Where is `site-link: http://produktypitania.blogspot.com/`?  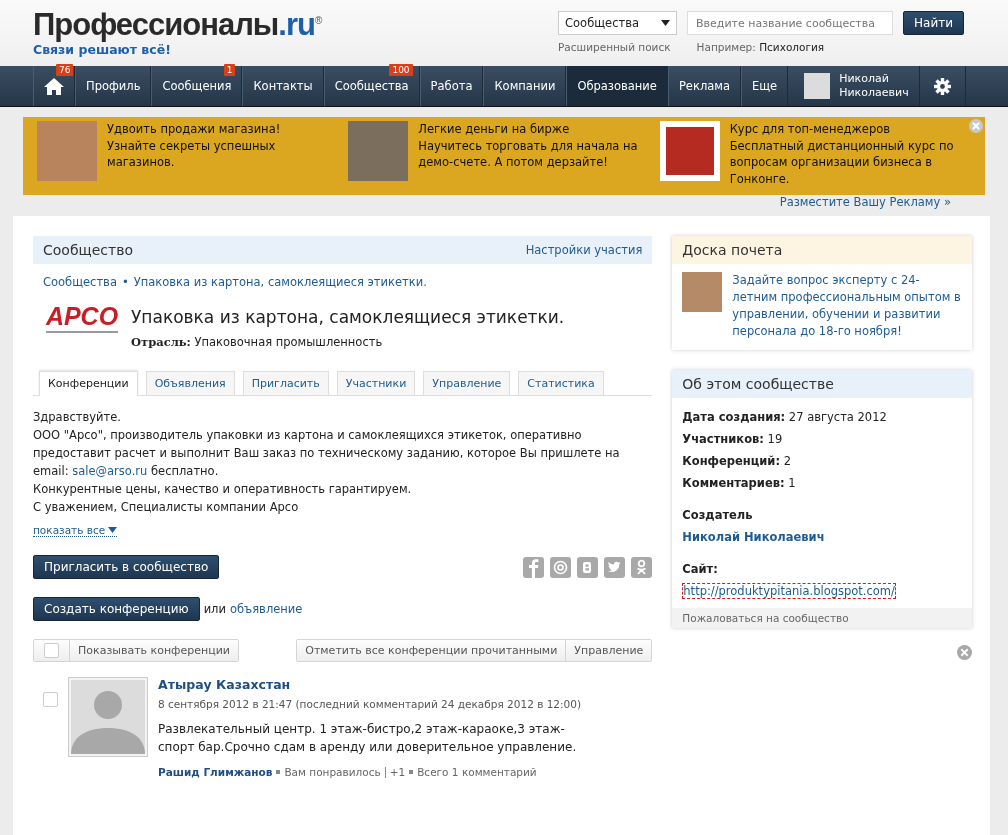 site-link: http://produktypitania.blogspot.com/ is located at coordinates (789, 591).